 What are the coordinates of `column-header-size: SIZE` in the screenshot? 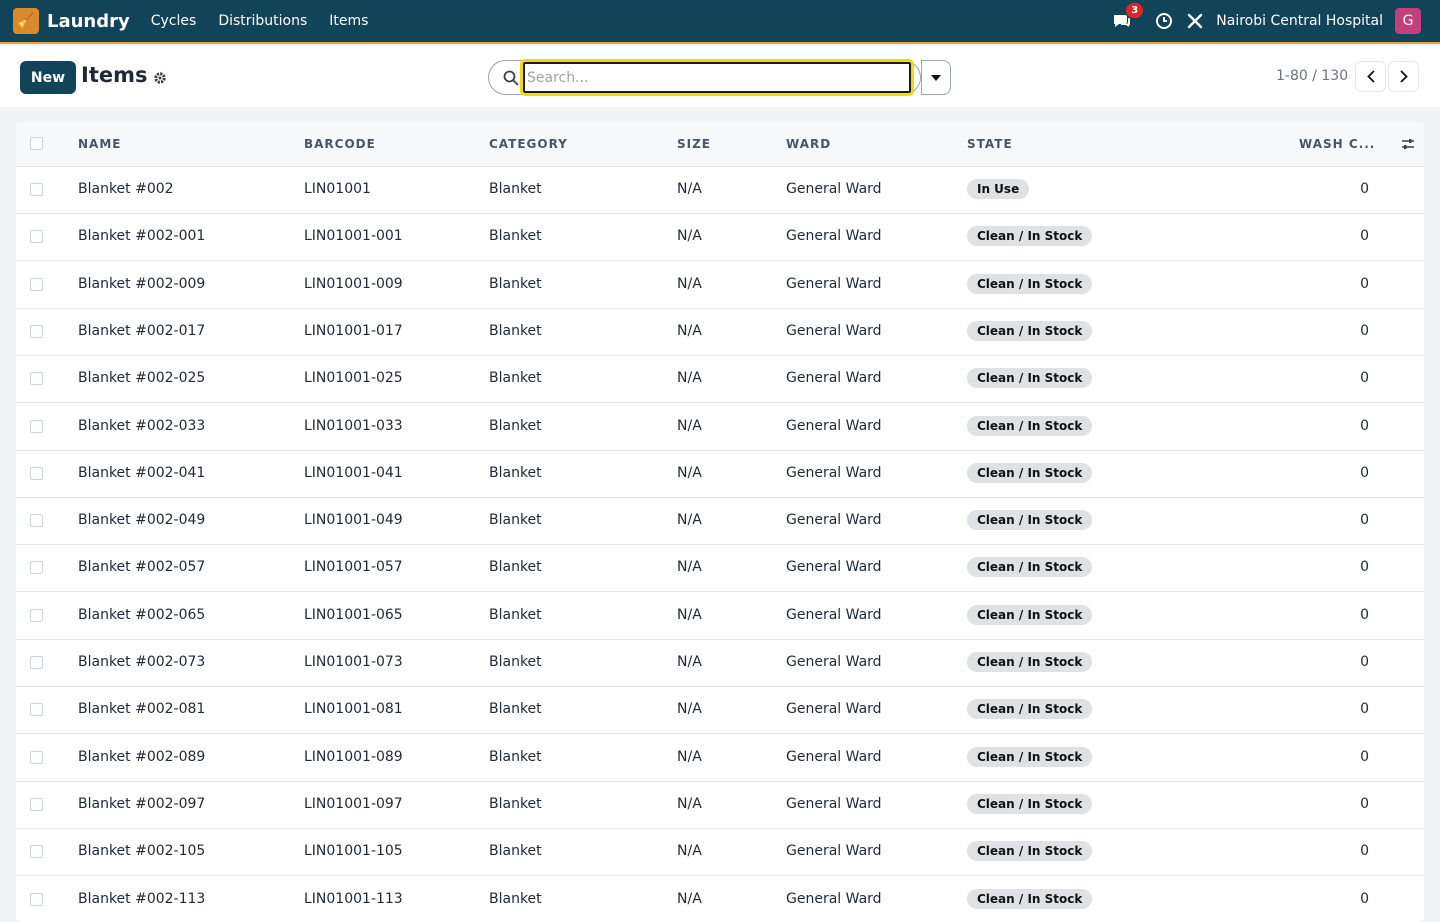 It's located at (694, 144).